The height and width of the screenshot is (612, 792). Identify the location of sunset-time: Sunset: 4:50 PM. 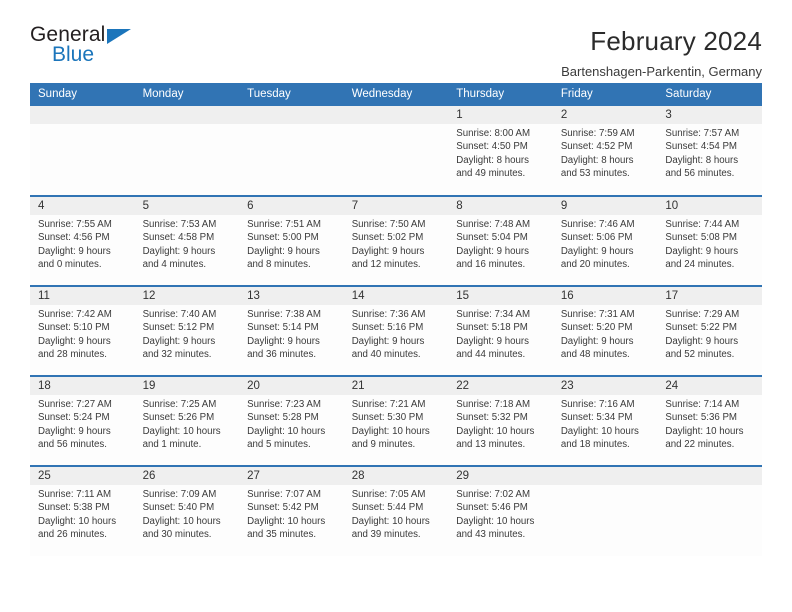
(492, 147).